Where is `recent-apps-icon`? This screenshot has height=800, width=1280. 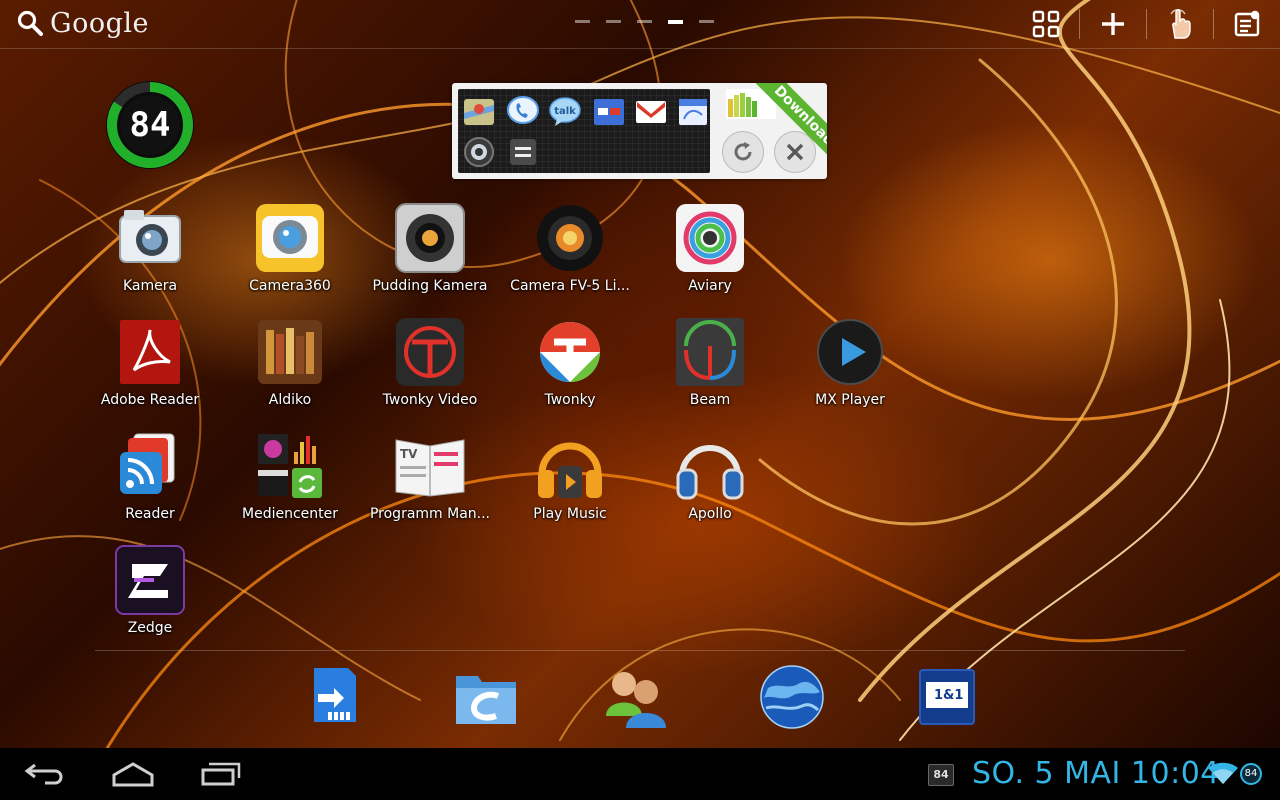
recent-apps-icon is located at coordinates (221, 774).